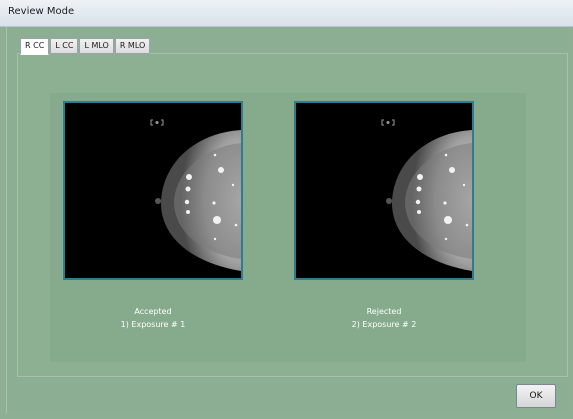  I want to click on status-label-accepted: Accepted, so click(153, 311).